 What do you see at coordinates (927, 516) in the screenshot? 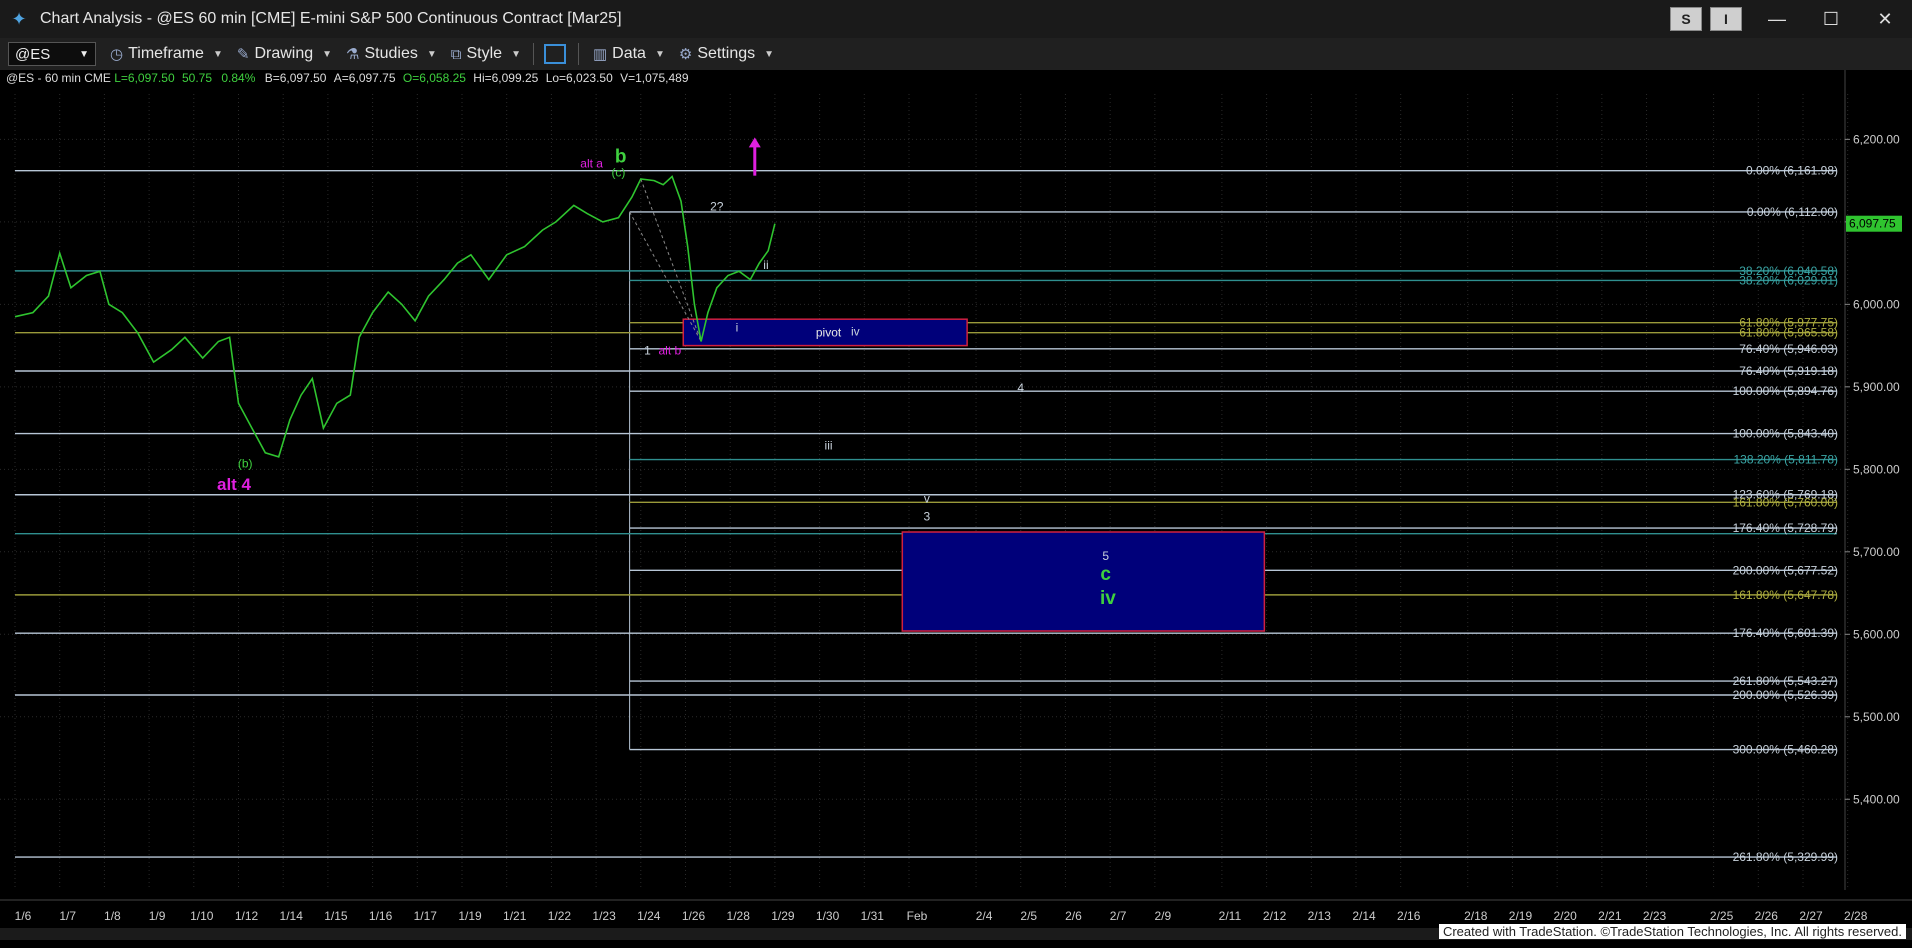
I see `wave-label: 3` at bounding box center [927, 516].